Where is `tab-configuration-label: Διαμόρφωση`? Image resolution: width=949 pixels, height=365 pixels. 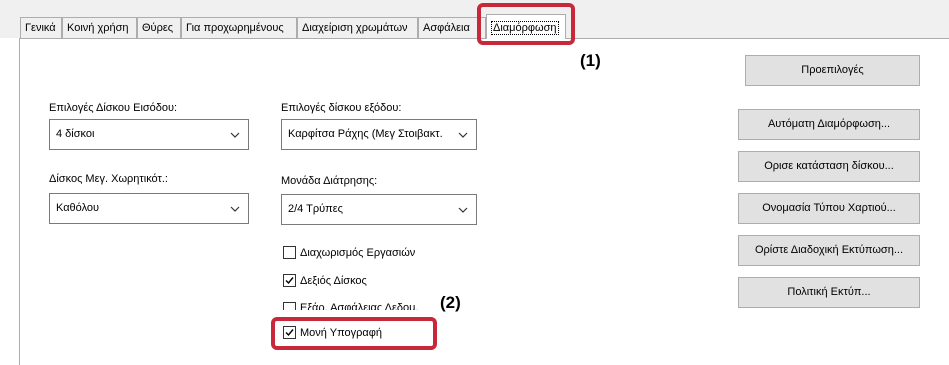
tab-configuration-label: Διαμόρφωση is located at coordinates (525, 28).